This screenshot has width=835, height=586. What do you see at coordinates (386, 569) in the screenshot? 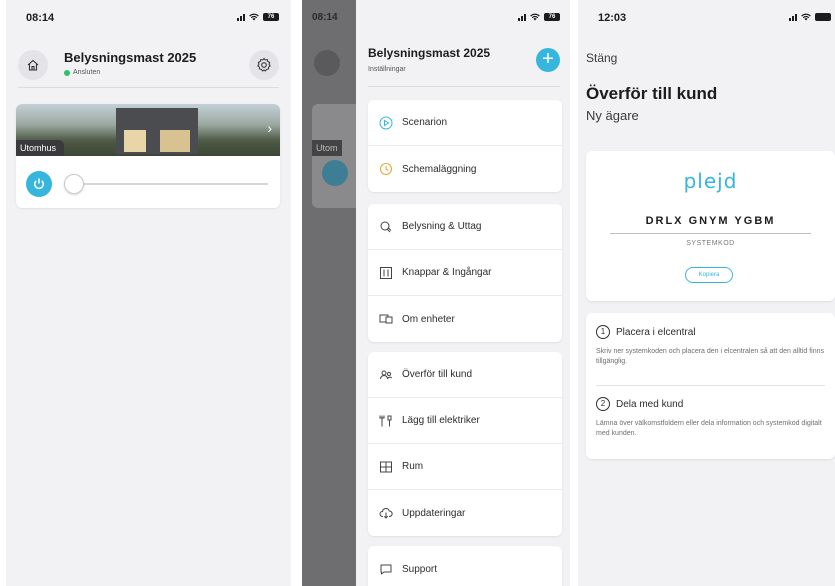
I see `chat-icon` at bounding box center [386, 569].